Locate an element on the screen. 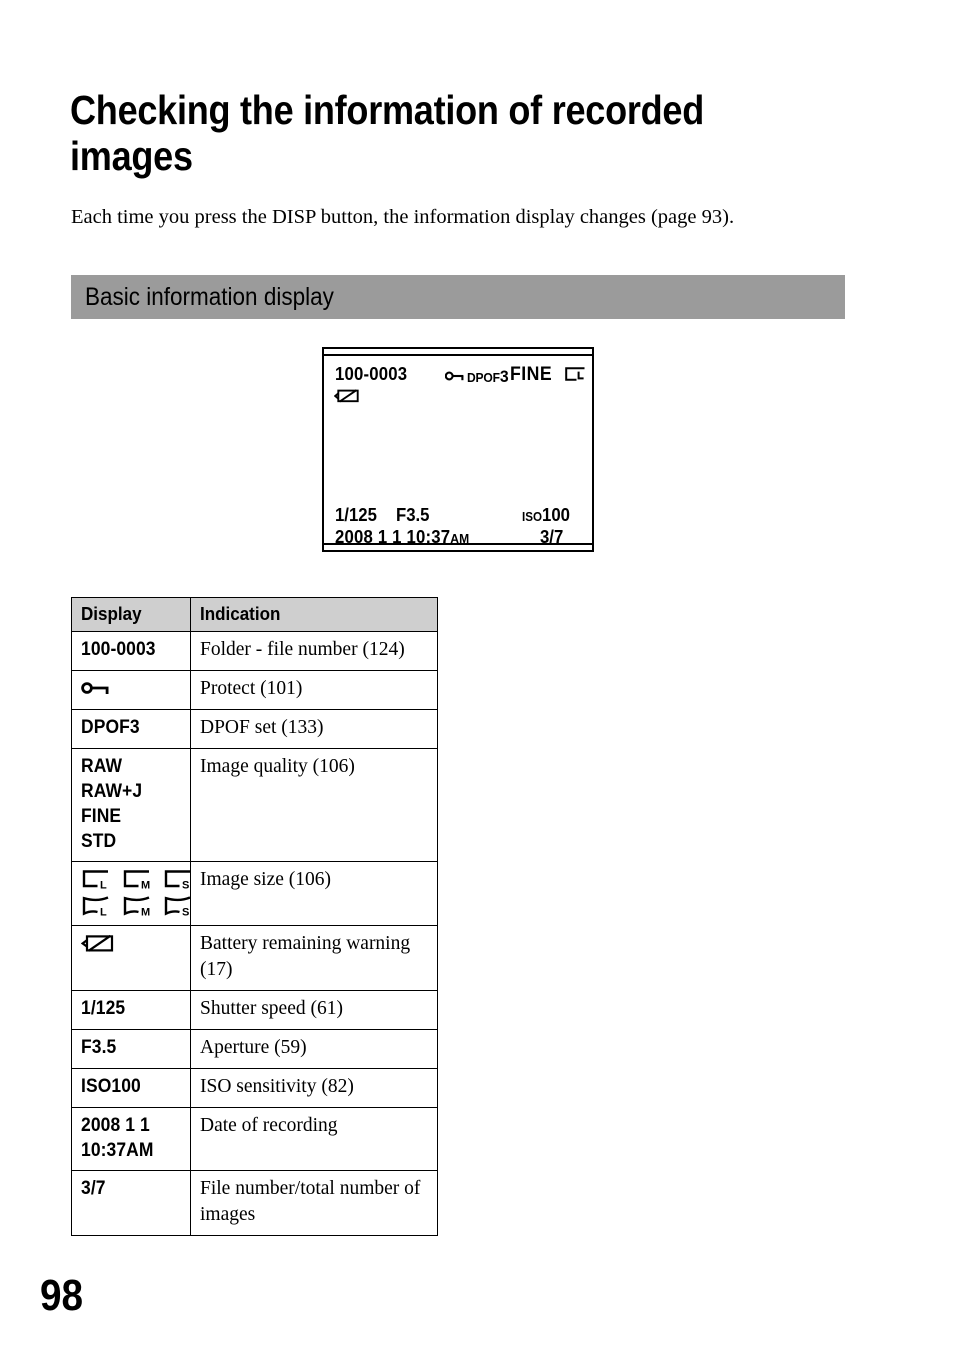 Image resolution: width=954 pixels, height=1350 pixels. size-L-icon: L is located at coordinates (97, 879).